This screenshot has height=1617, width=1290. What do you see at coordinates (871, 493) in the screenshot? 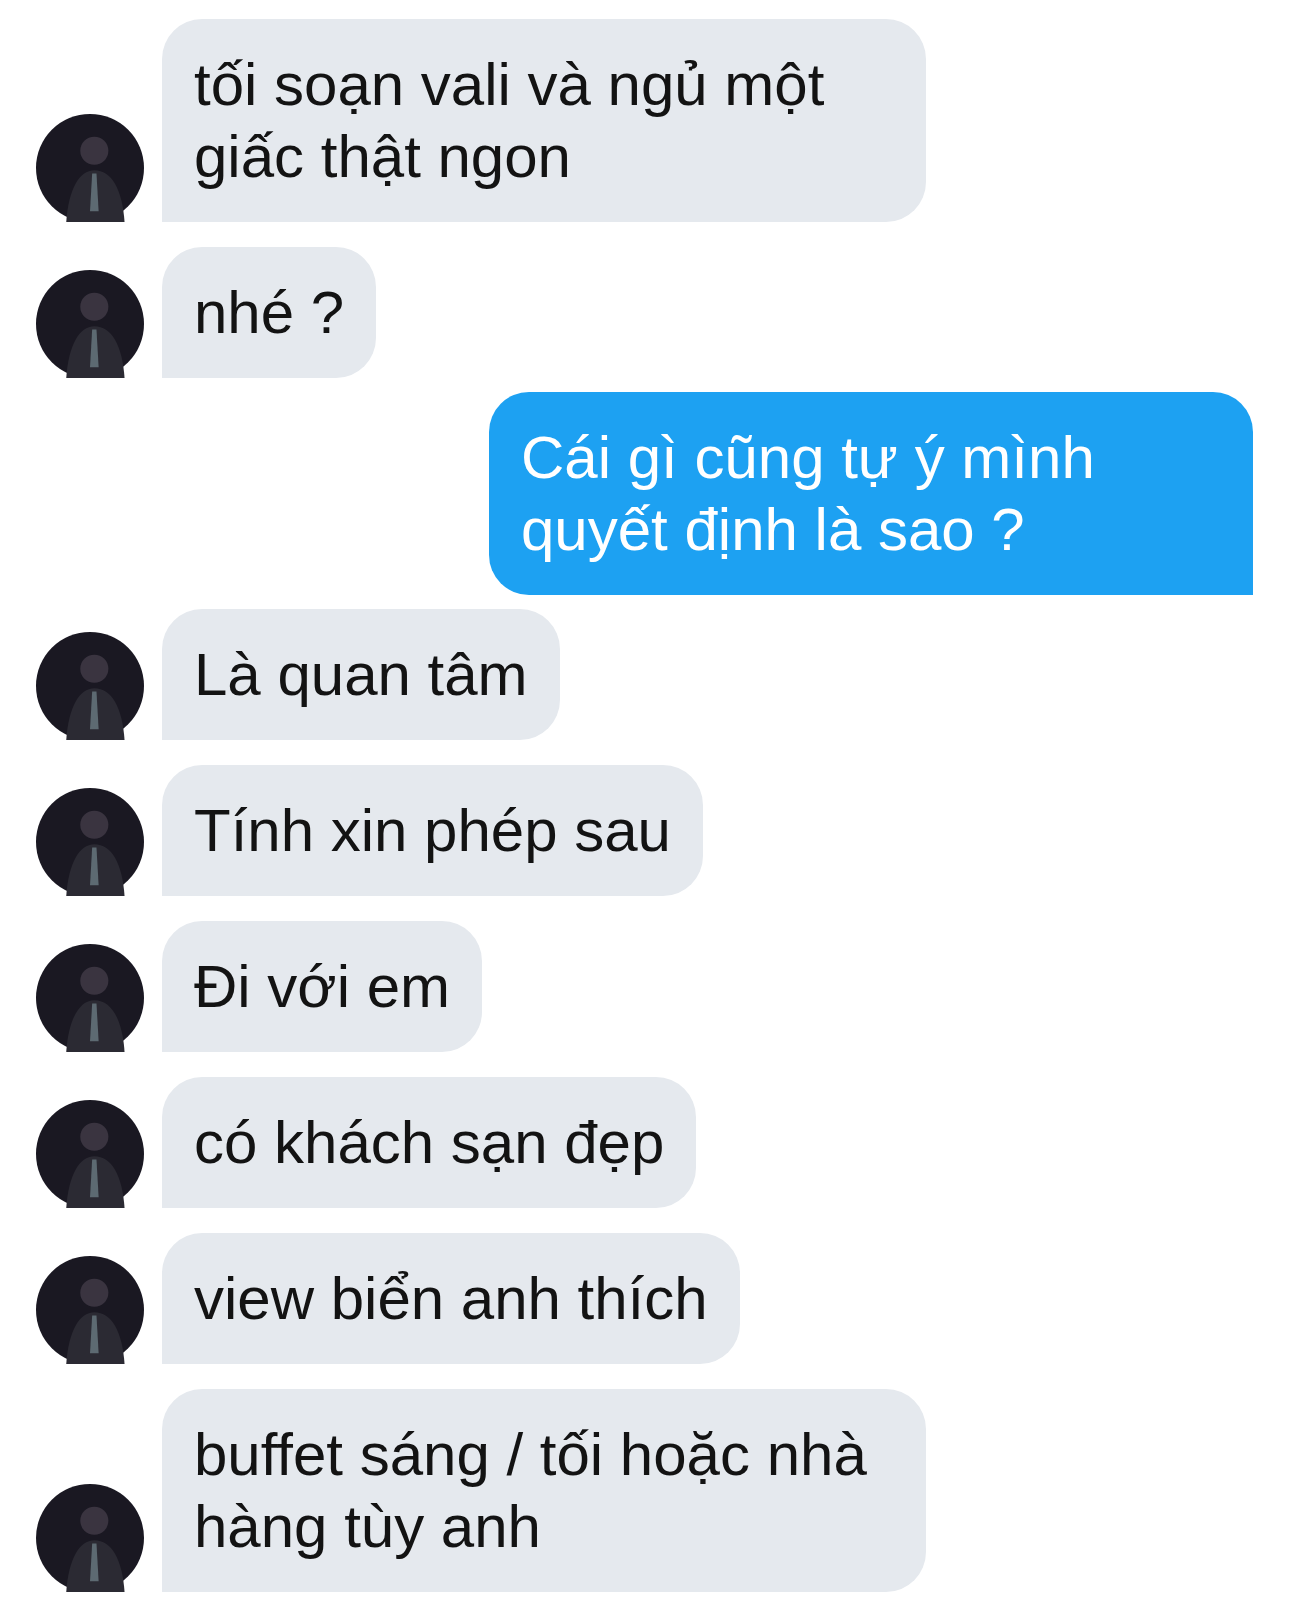
I see `sent-message: Cái gì cũng tự ý mình quyết định là sao ?` at bounding box center [871, 493].